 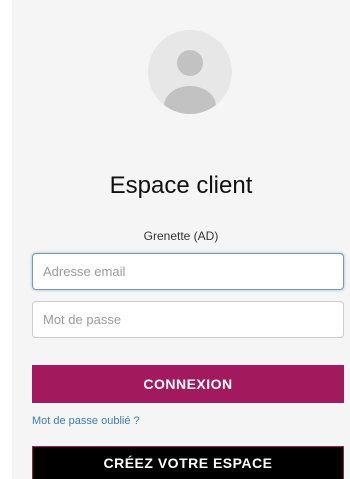 What do you see at coordinates (188, 462) in the screenshot?
I see `create-account-button: CRÉEZ VOTRE ESPACE` at bounding box center [188, 462].